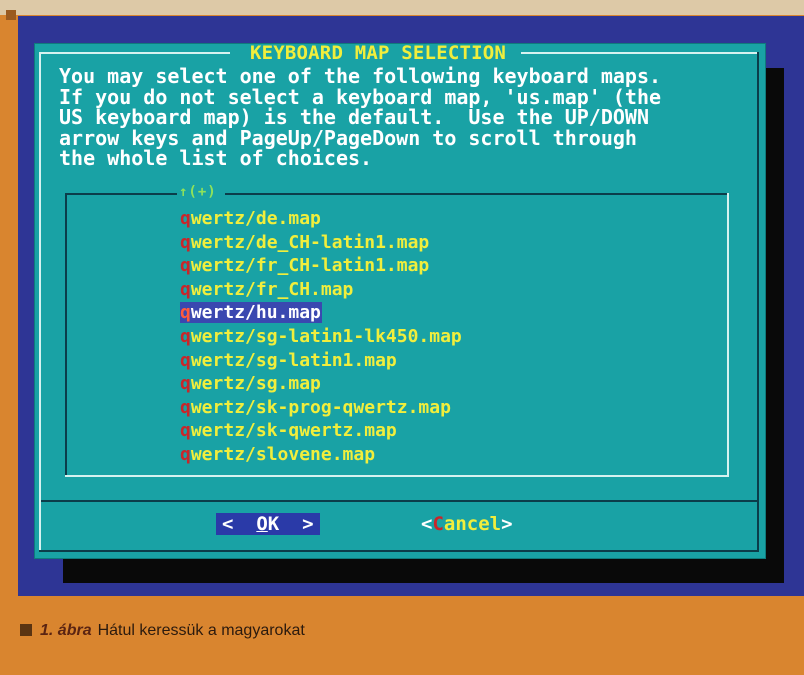  What do you see at coordinates (477, 194) in the screenshot?
I see `list-frame-top-right` at bounding box center [477, 194].